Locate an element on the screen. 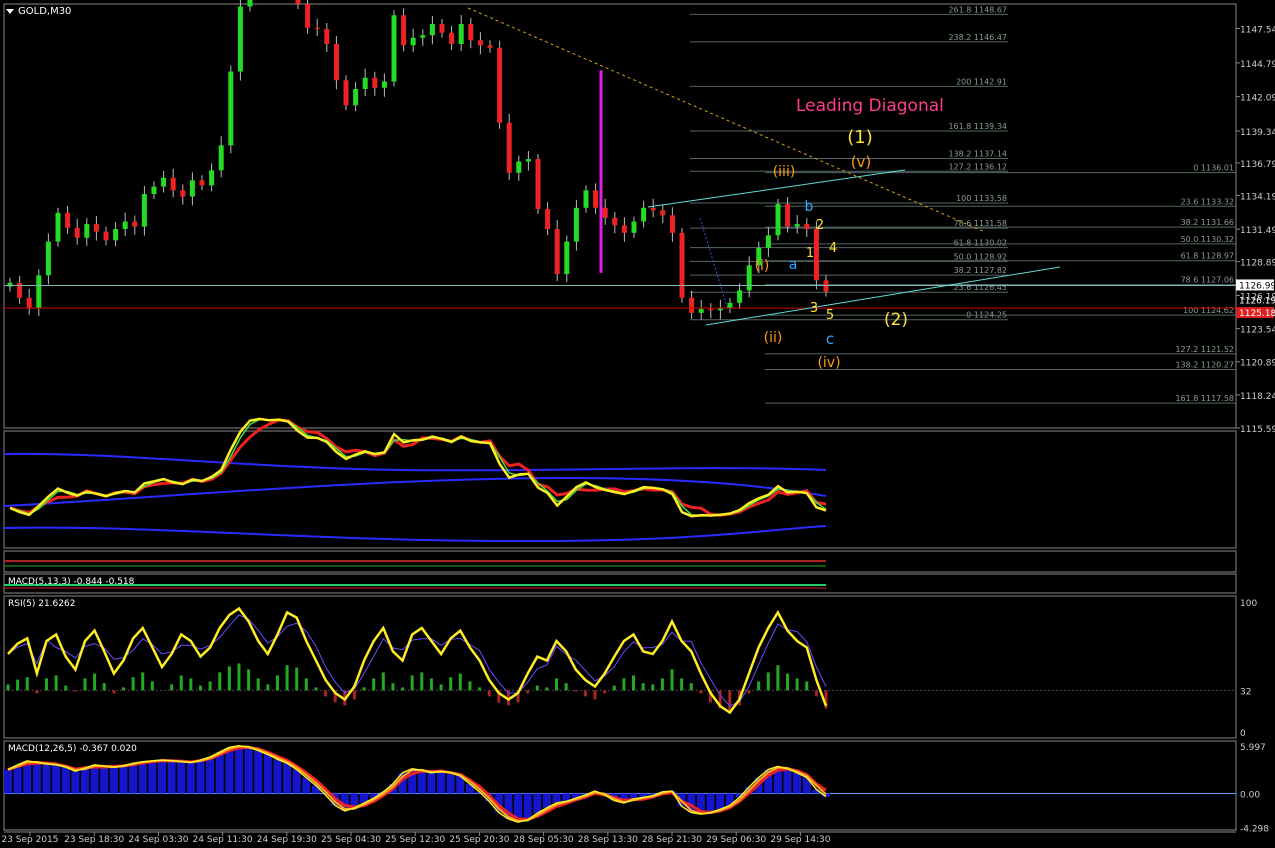  triangle-down-icon is located at coordinates (10, 11).